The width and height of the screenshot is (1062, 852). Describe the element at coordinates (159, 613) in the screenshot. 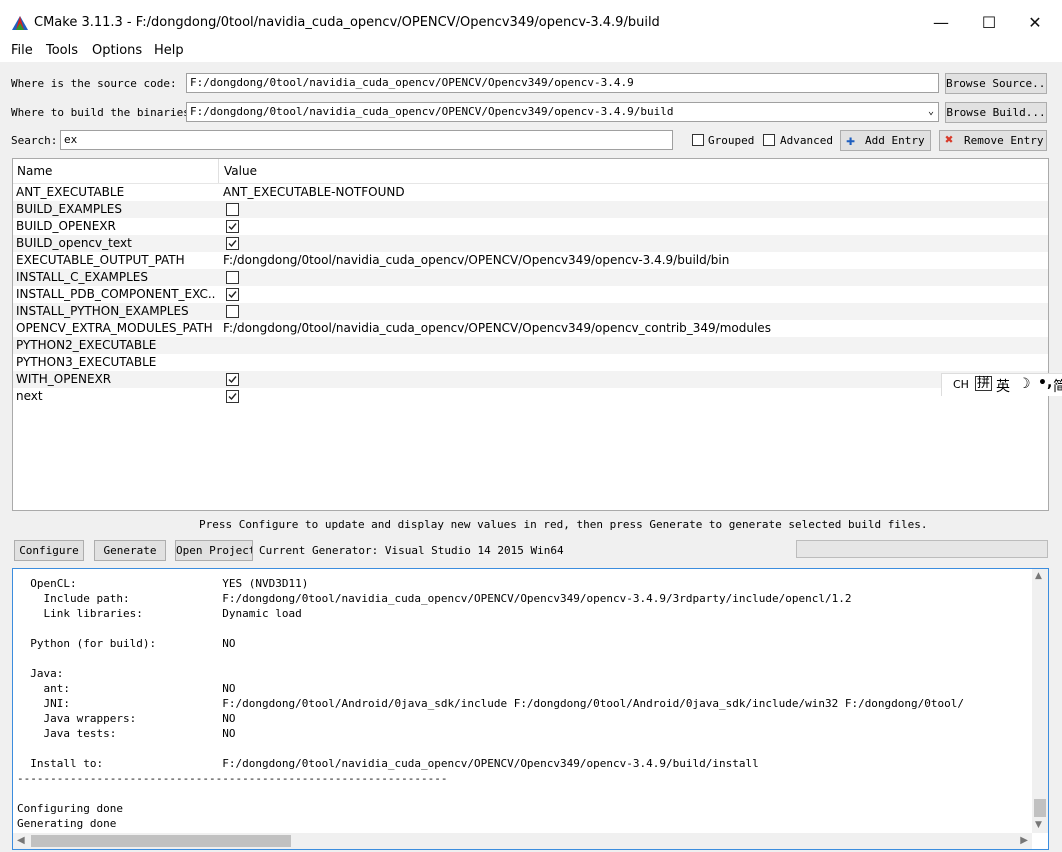

I see `log-line: Link libraries: Dynamic load` at that location.